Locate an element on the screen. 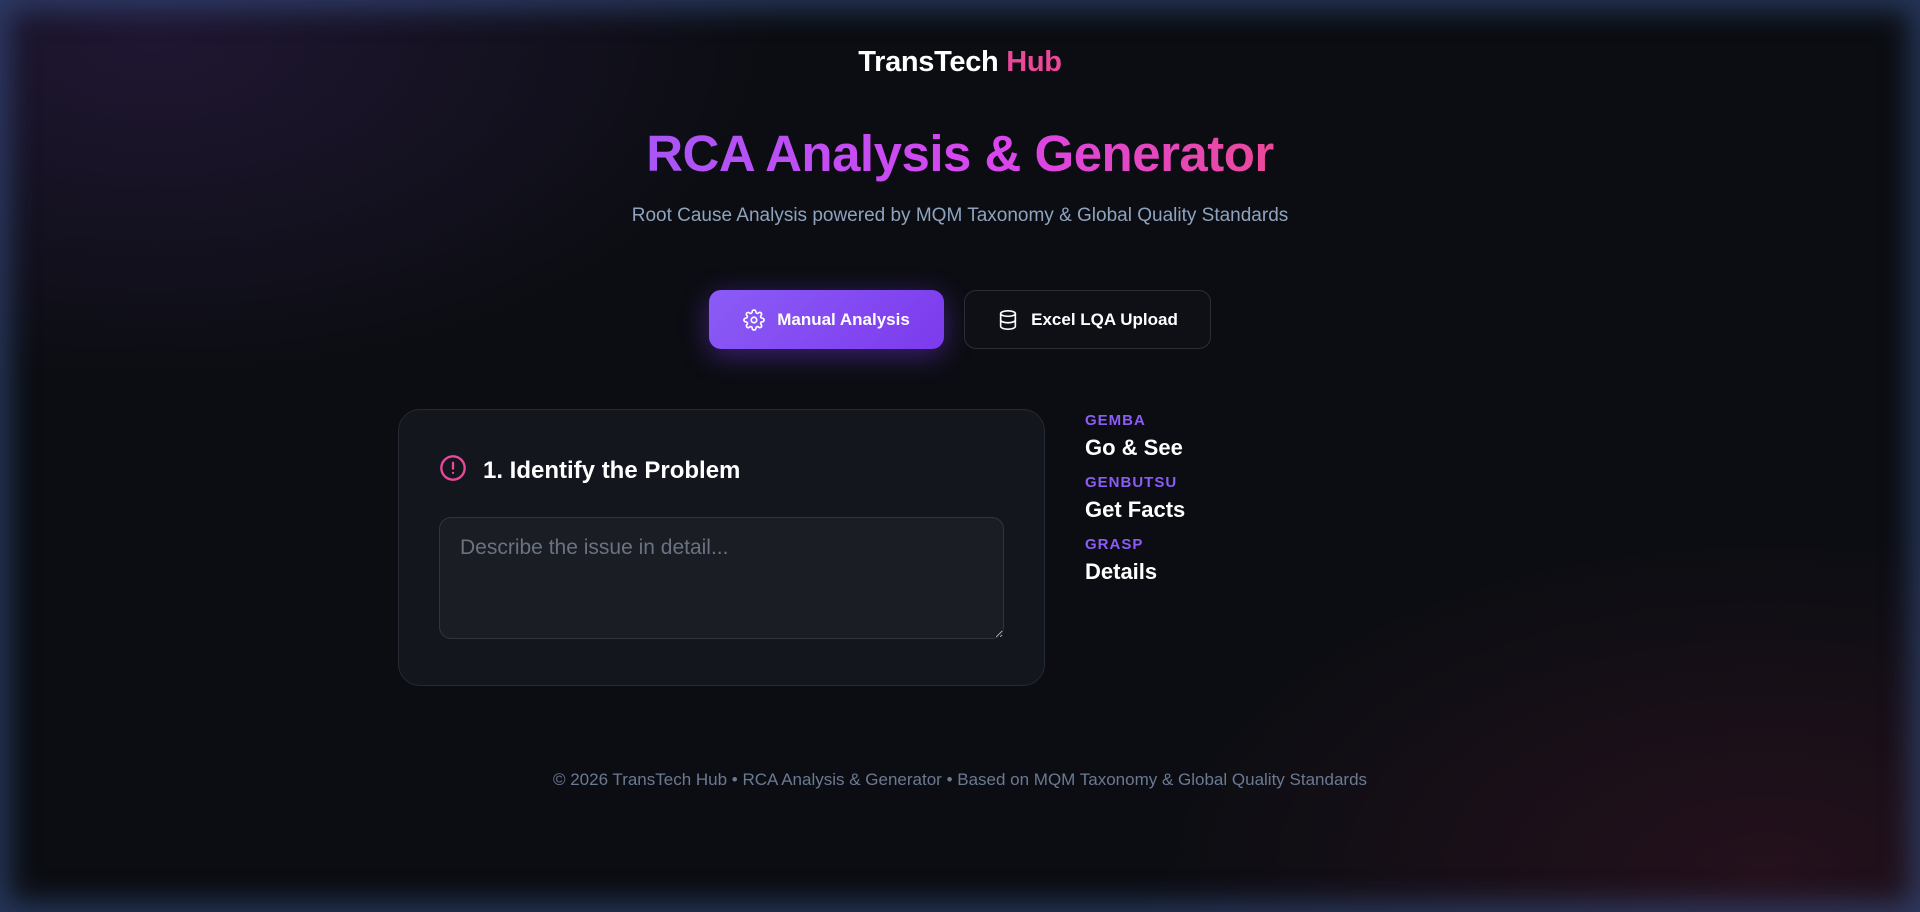 This screenshot has width=1920, height=912. gear-icon is located at coordinates (754, 319).